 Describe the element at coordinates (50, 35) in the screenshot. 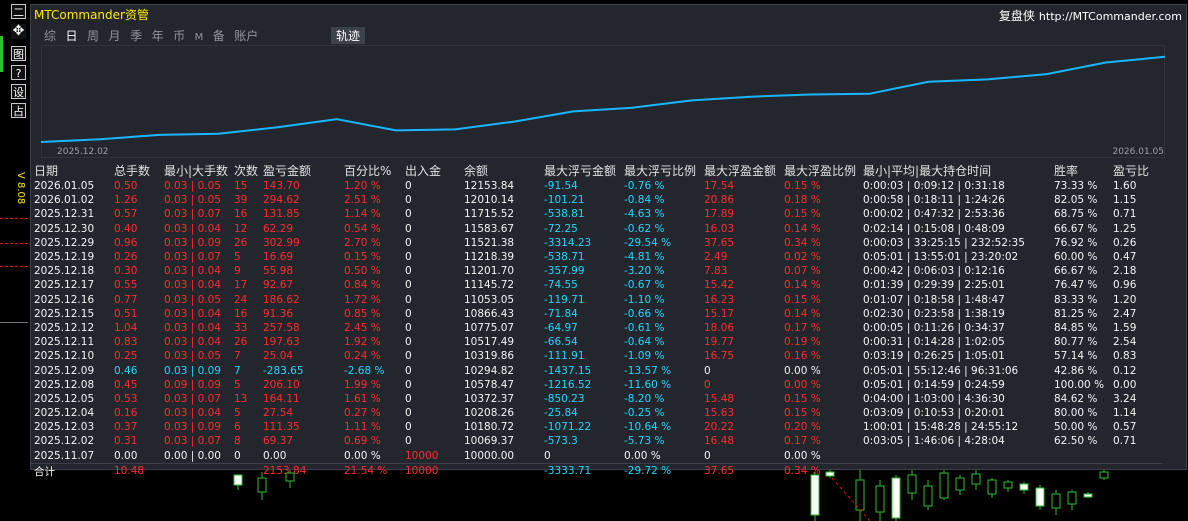

I see `tab-overview: 综` at that location.